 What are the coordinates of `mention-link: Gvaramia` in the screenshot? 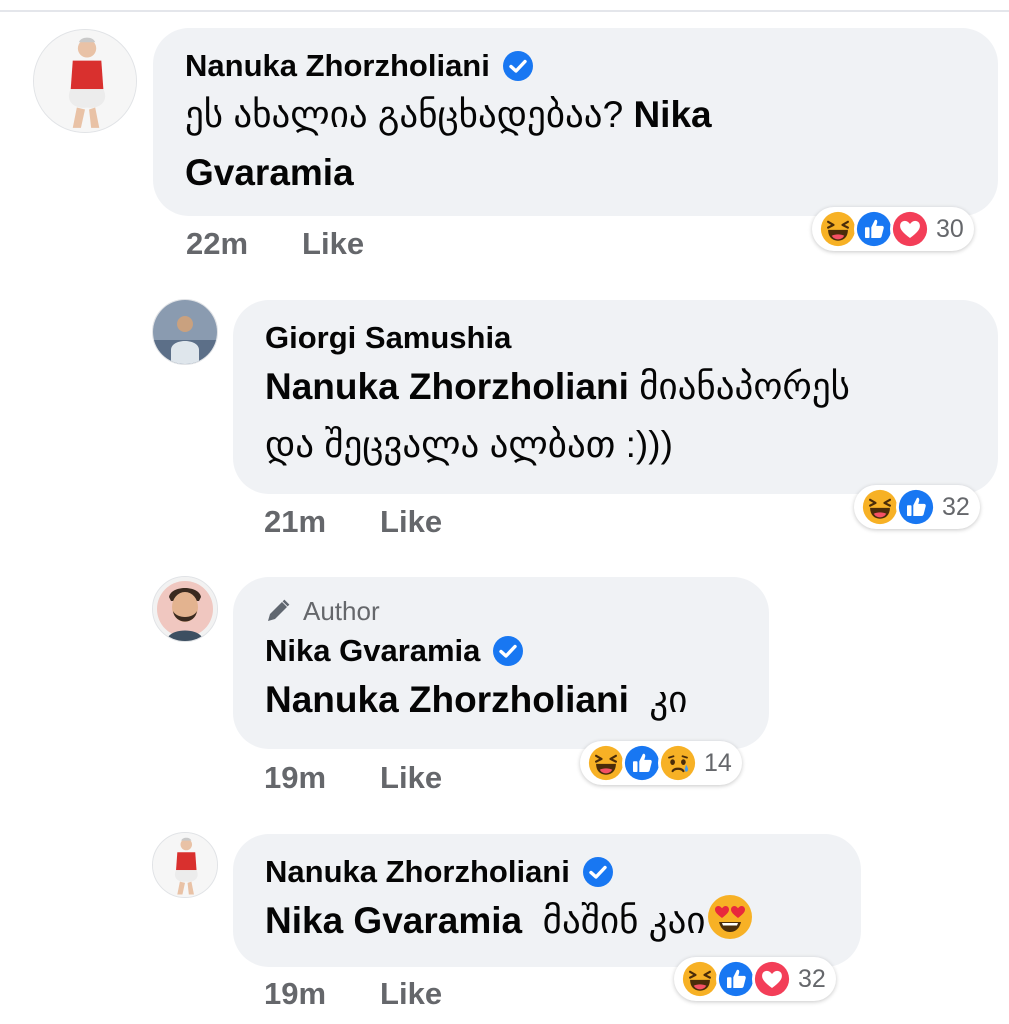 It's located at (269, 172).